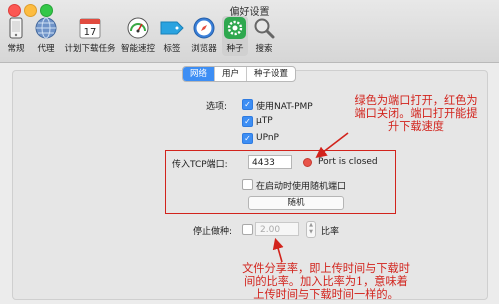 Image resolution: width=499 pixels, height=304 pixels. What do you see at coordinates (310, 197) in the screenshot?
I see `annotation-arrows` at bounding box center [310, 197].